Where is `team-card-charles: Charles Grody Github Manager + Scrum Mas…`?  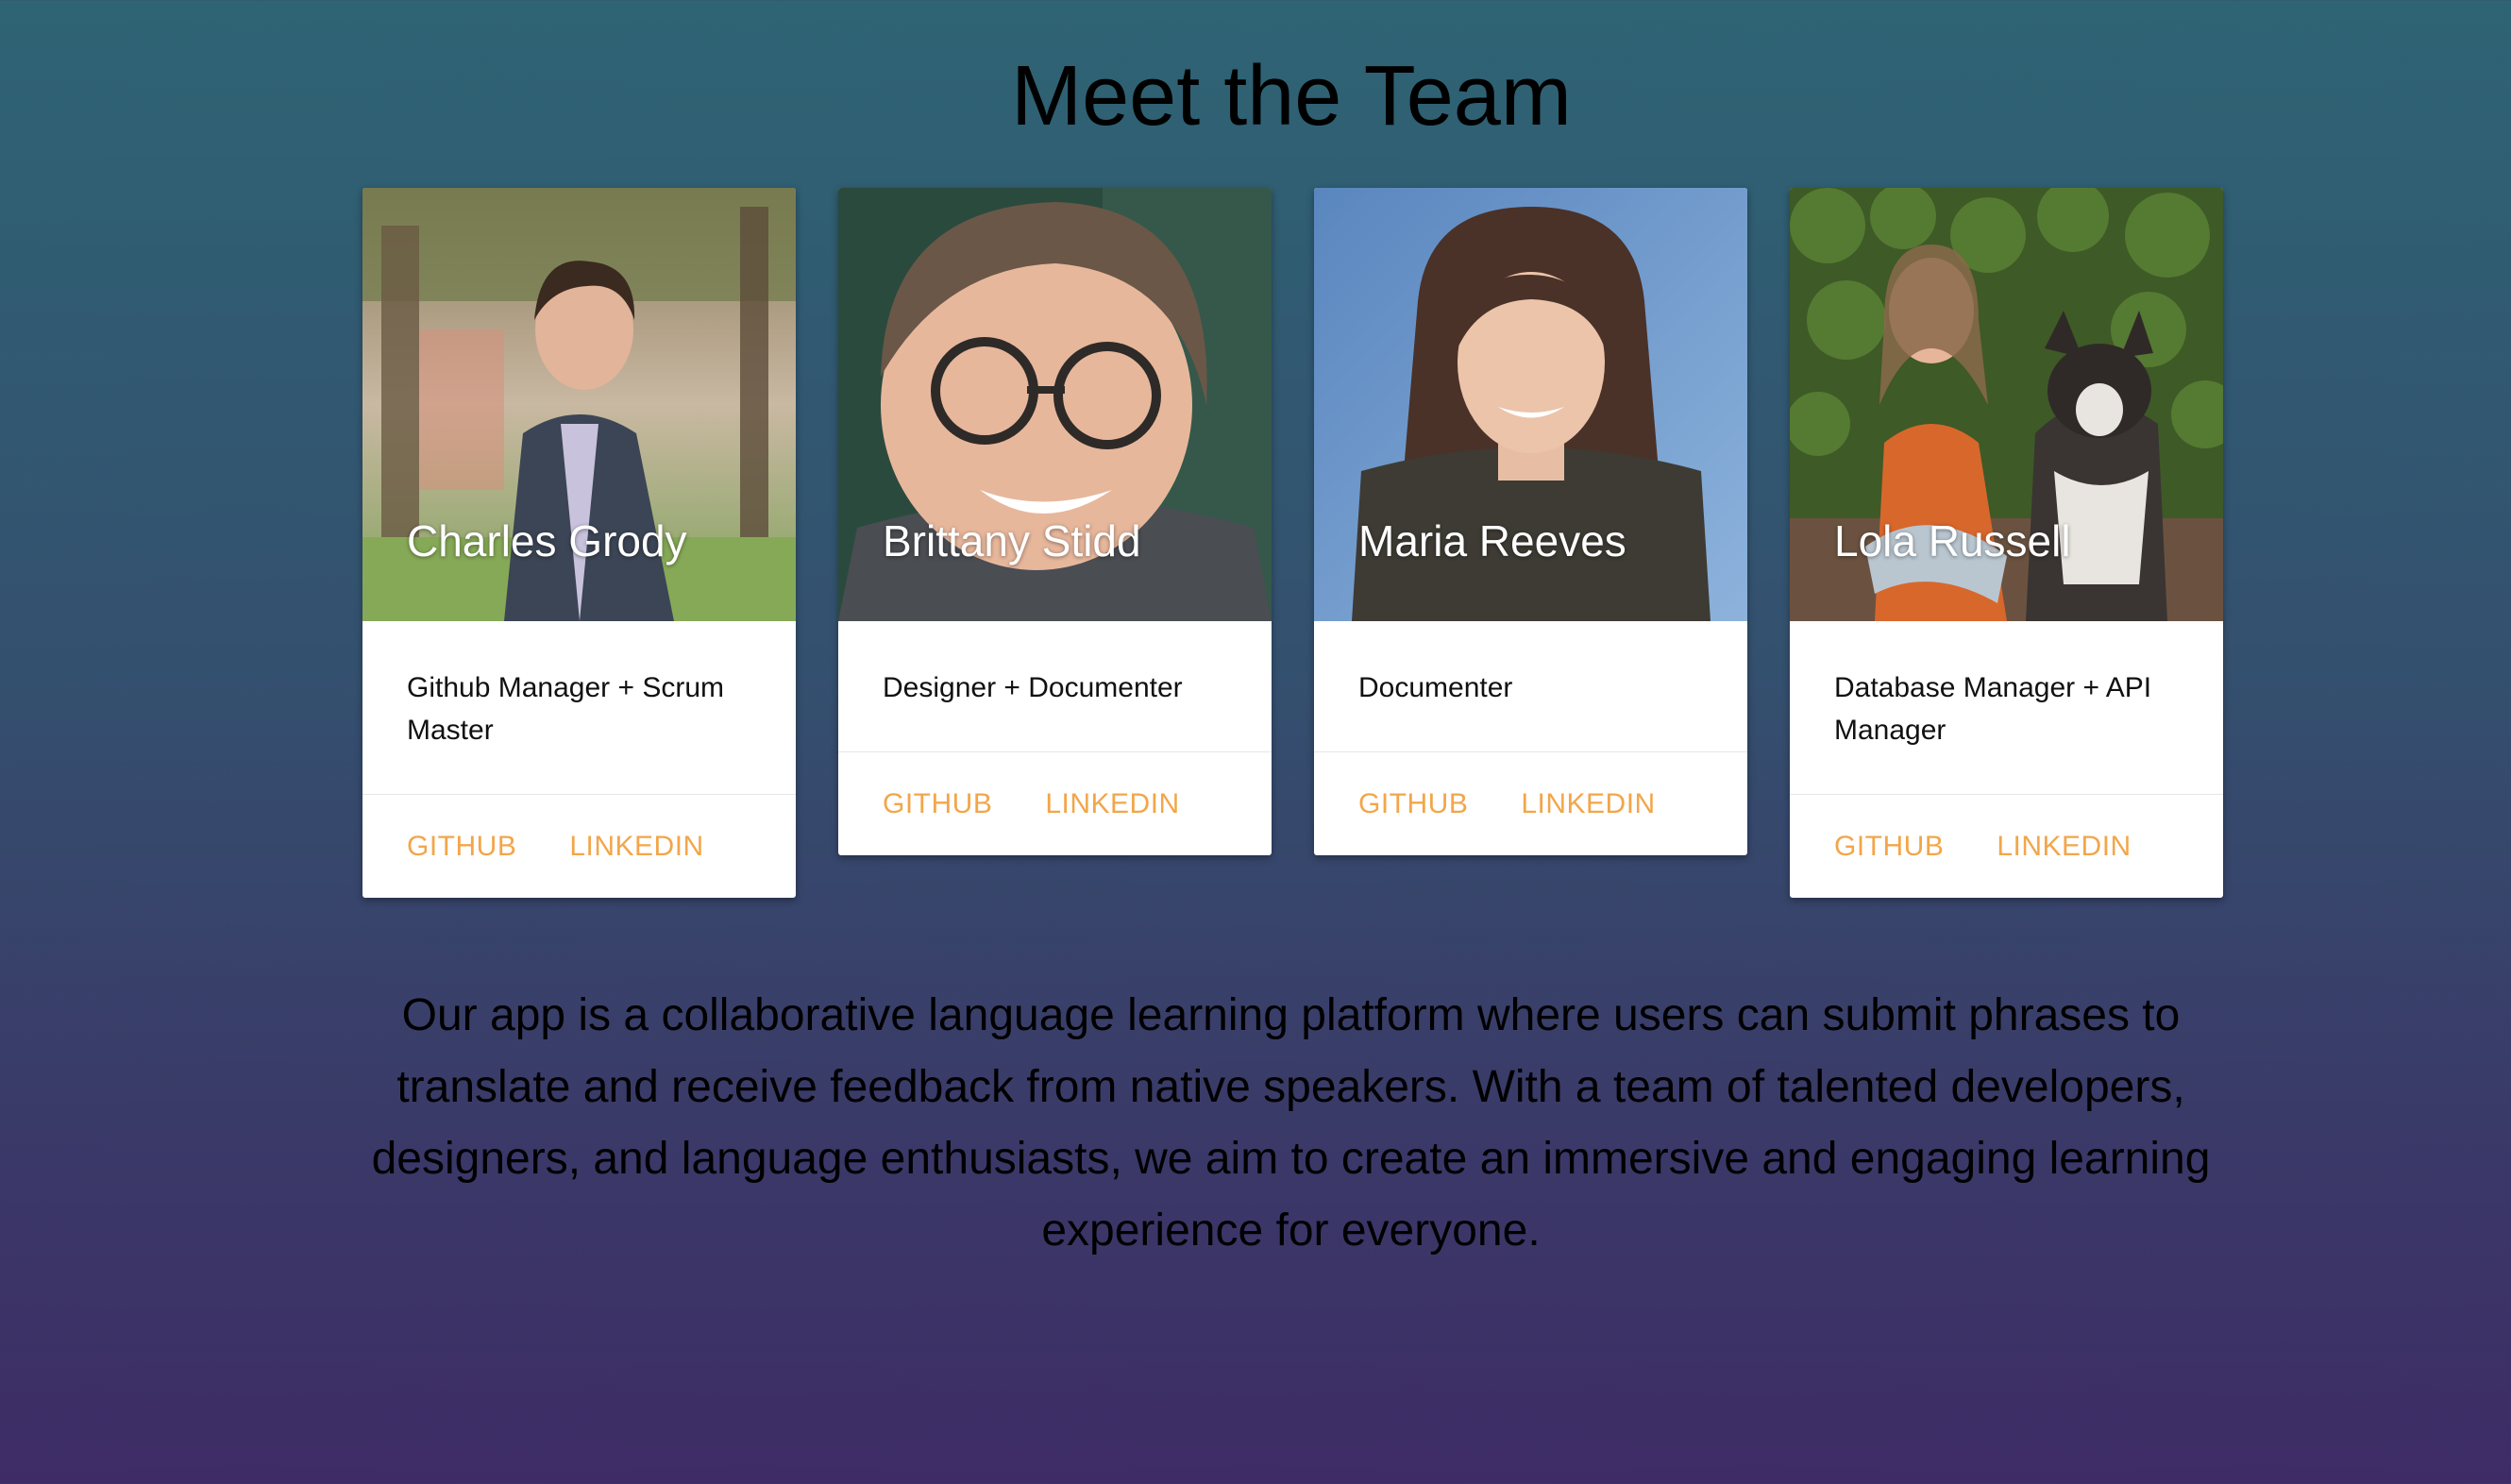 team-card-charles: Charles Grody Github Manager + Scrum Mas… is located at coordinates (579, 543).